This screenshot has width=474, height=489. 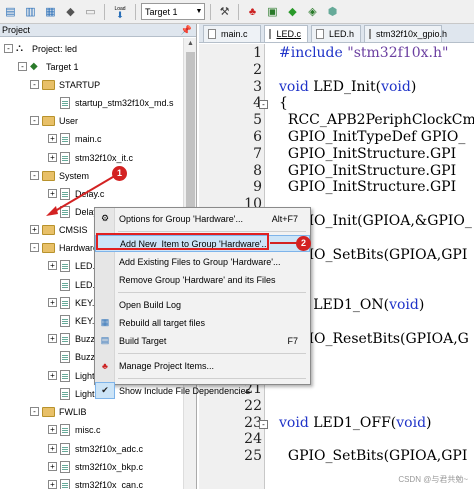 What do you see at coordinates (73, 302) in the screenshot?
I see `tree-file-item: + KEY.c` at bounding box center [73, 302].